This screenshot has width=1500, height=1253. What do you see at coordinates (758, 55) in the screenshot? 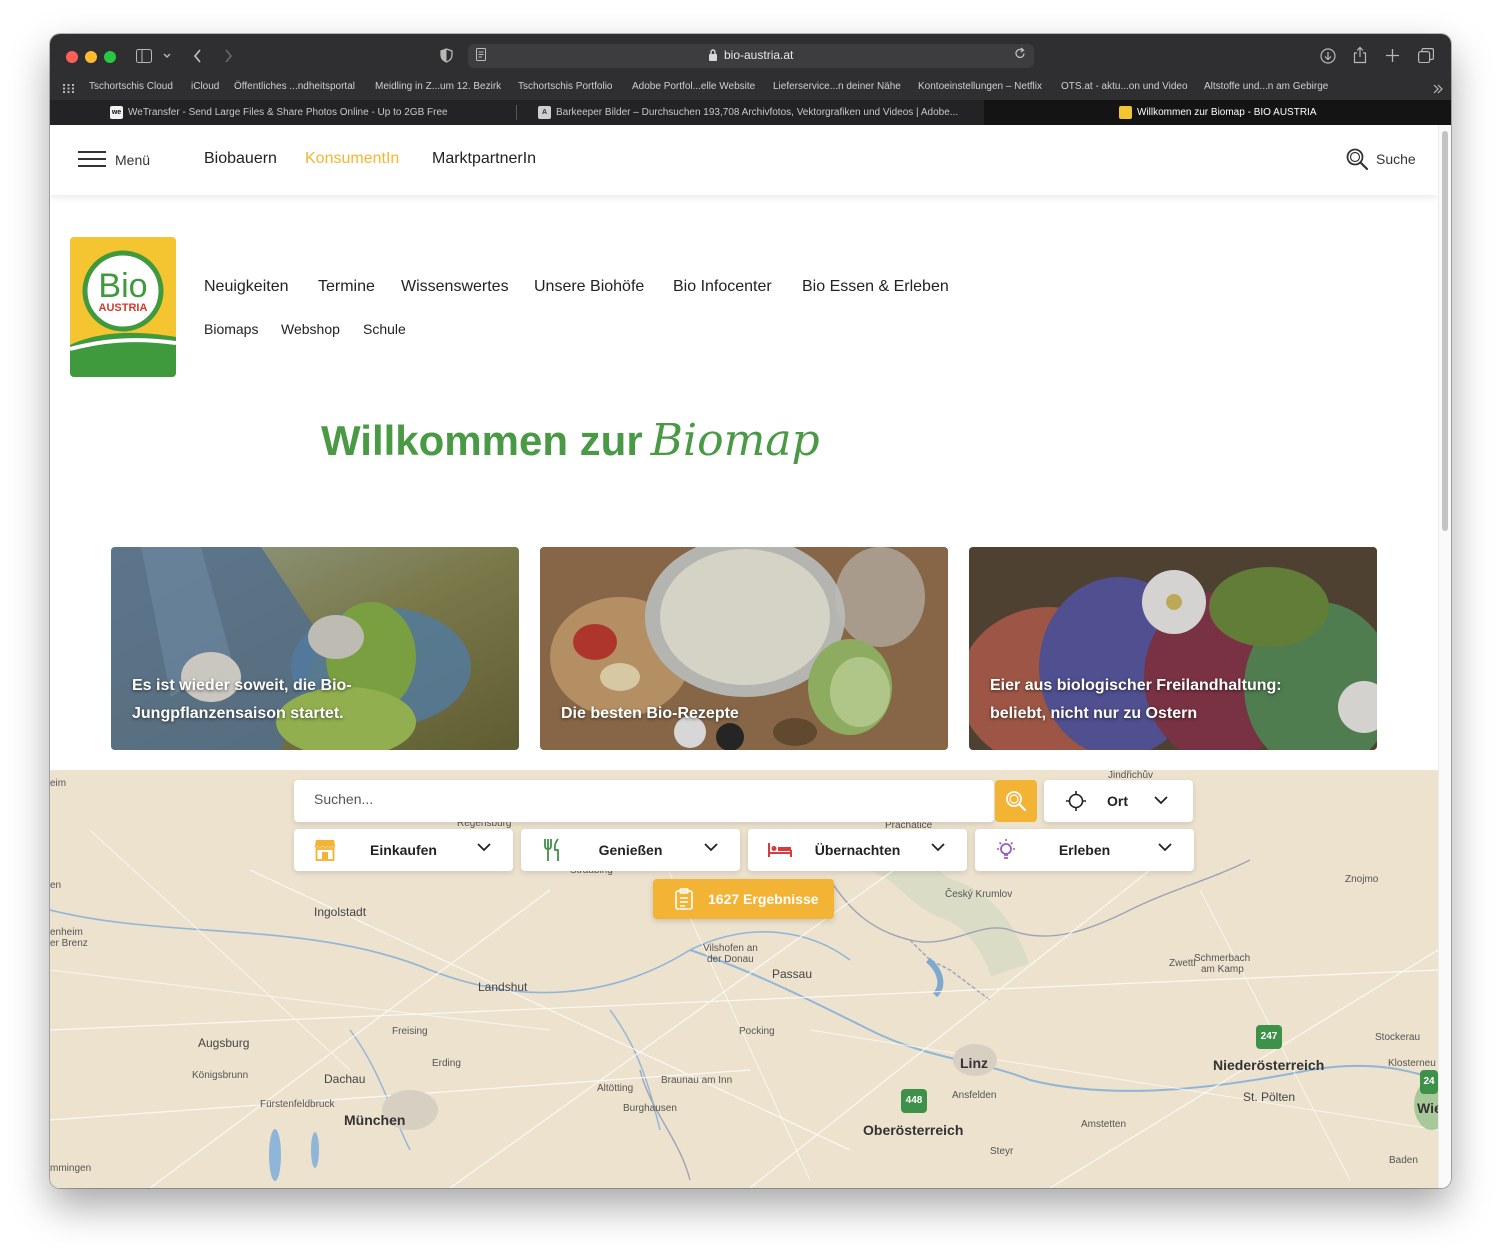
I see `url-text: bio-austria.at` at bounding box center [758, 55].